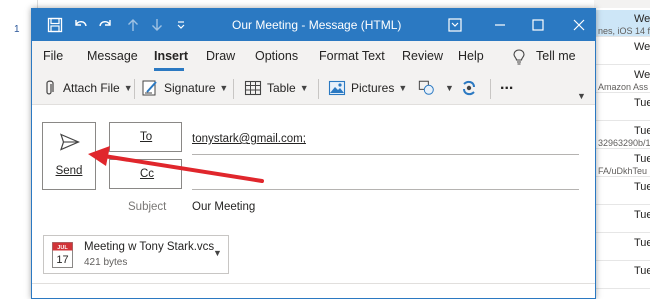  I want to click on background-list-item-preview: nes, iOS 14 f, so click(624, 31).